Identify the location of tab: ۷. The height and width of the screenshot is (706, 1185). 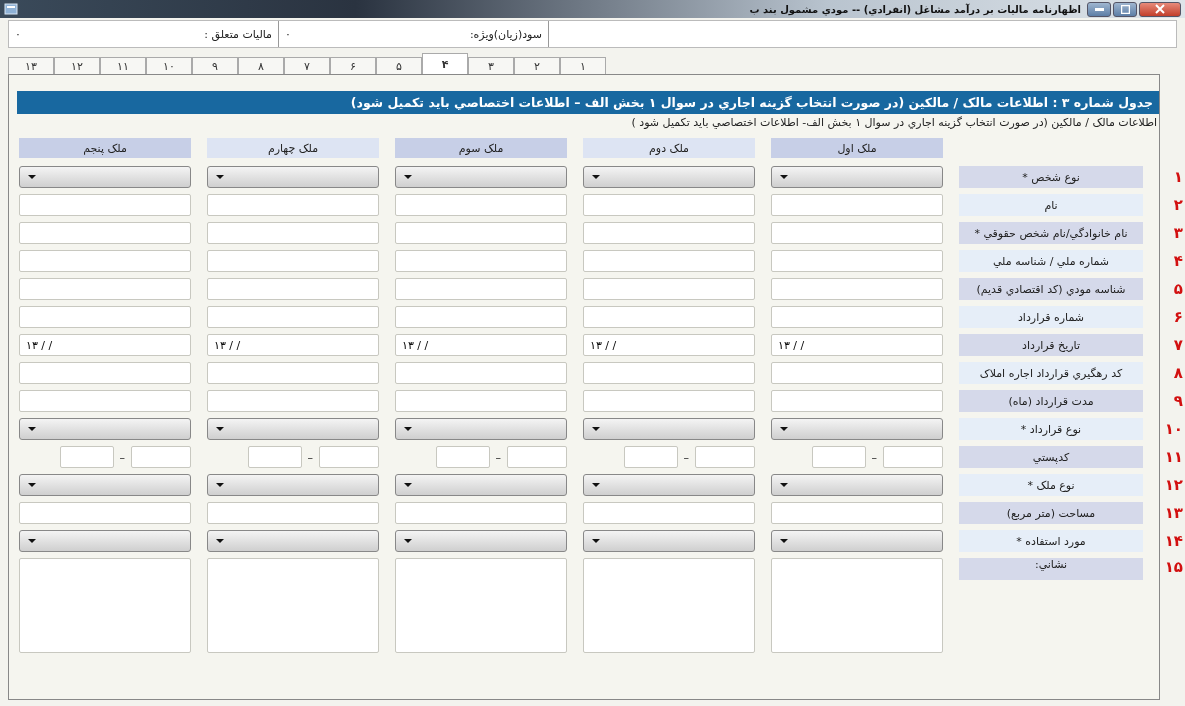
(307, 65).